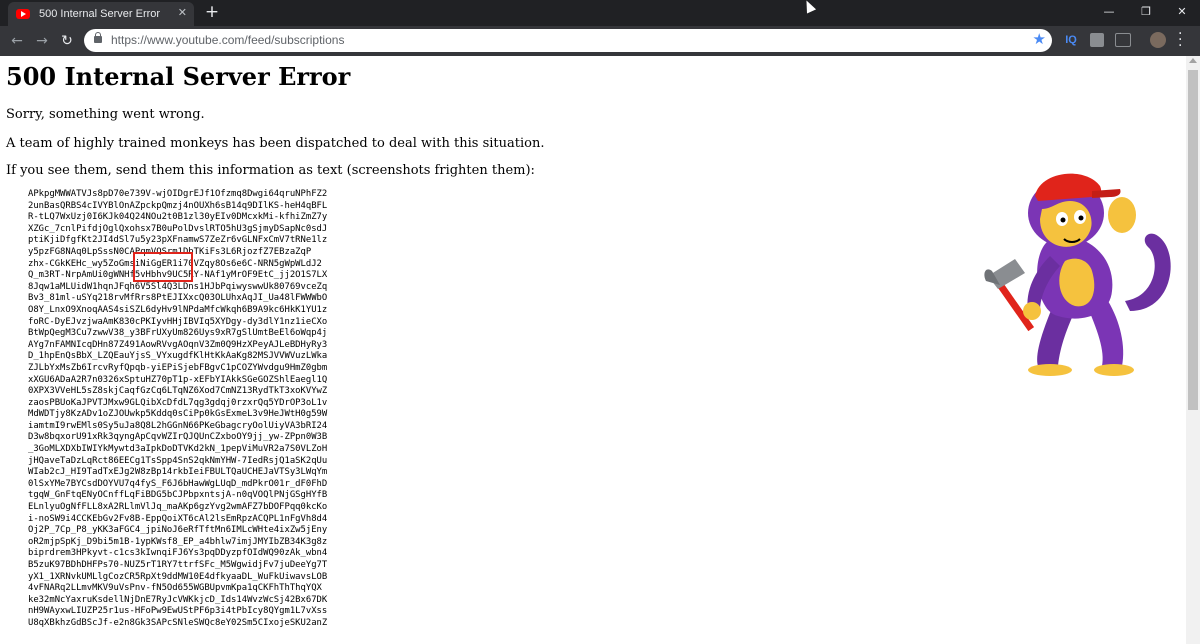 The image size is (1200, 644). Describe the element at coordinates (1182, 40) in the screenshot. I see `browser-menu-icon: · · ·` at that location.